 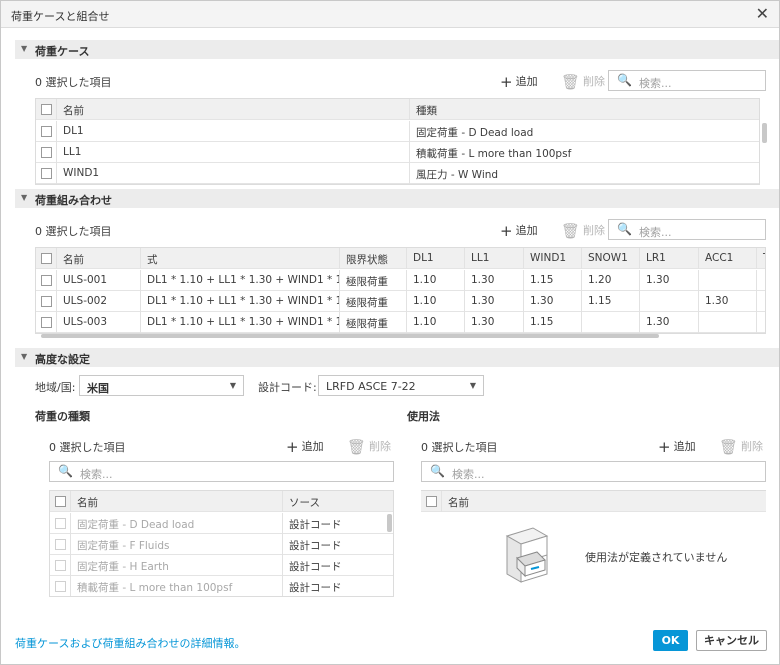 What do you see at coordinates (664, 447) in the screenshot?
I see `plus-icon: +` at bounding box center [664, 447].